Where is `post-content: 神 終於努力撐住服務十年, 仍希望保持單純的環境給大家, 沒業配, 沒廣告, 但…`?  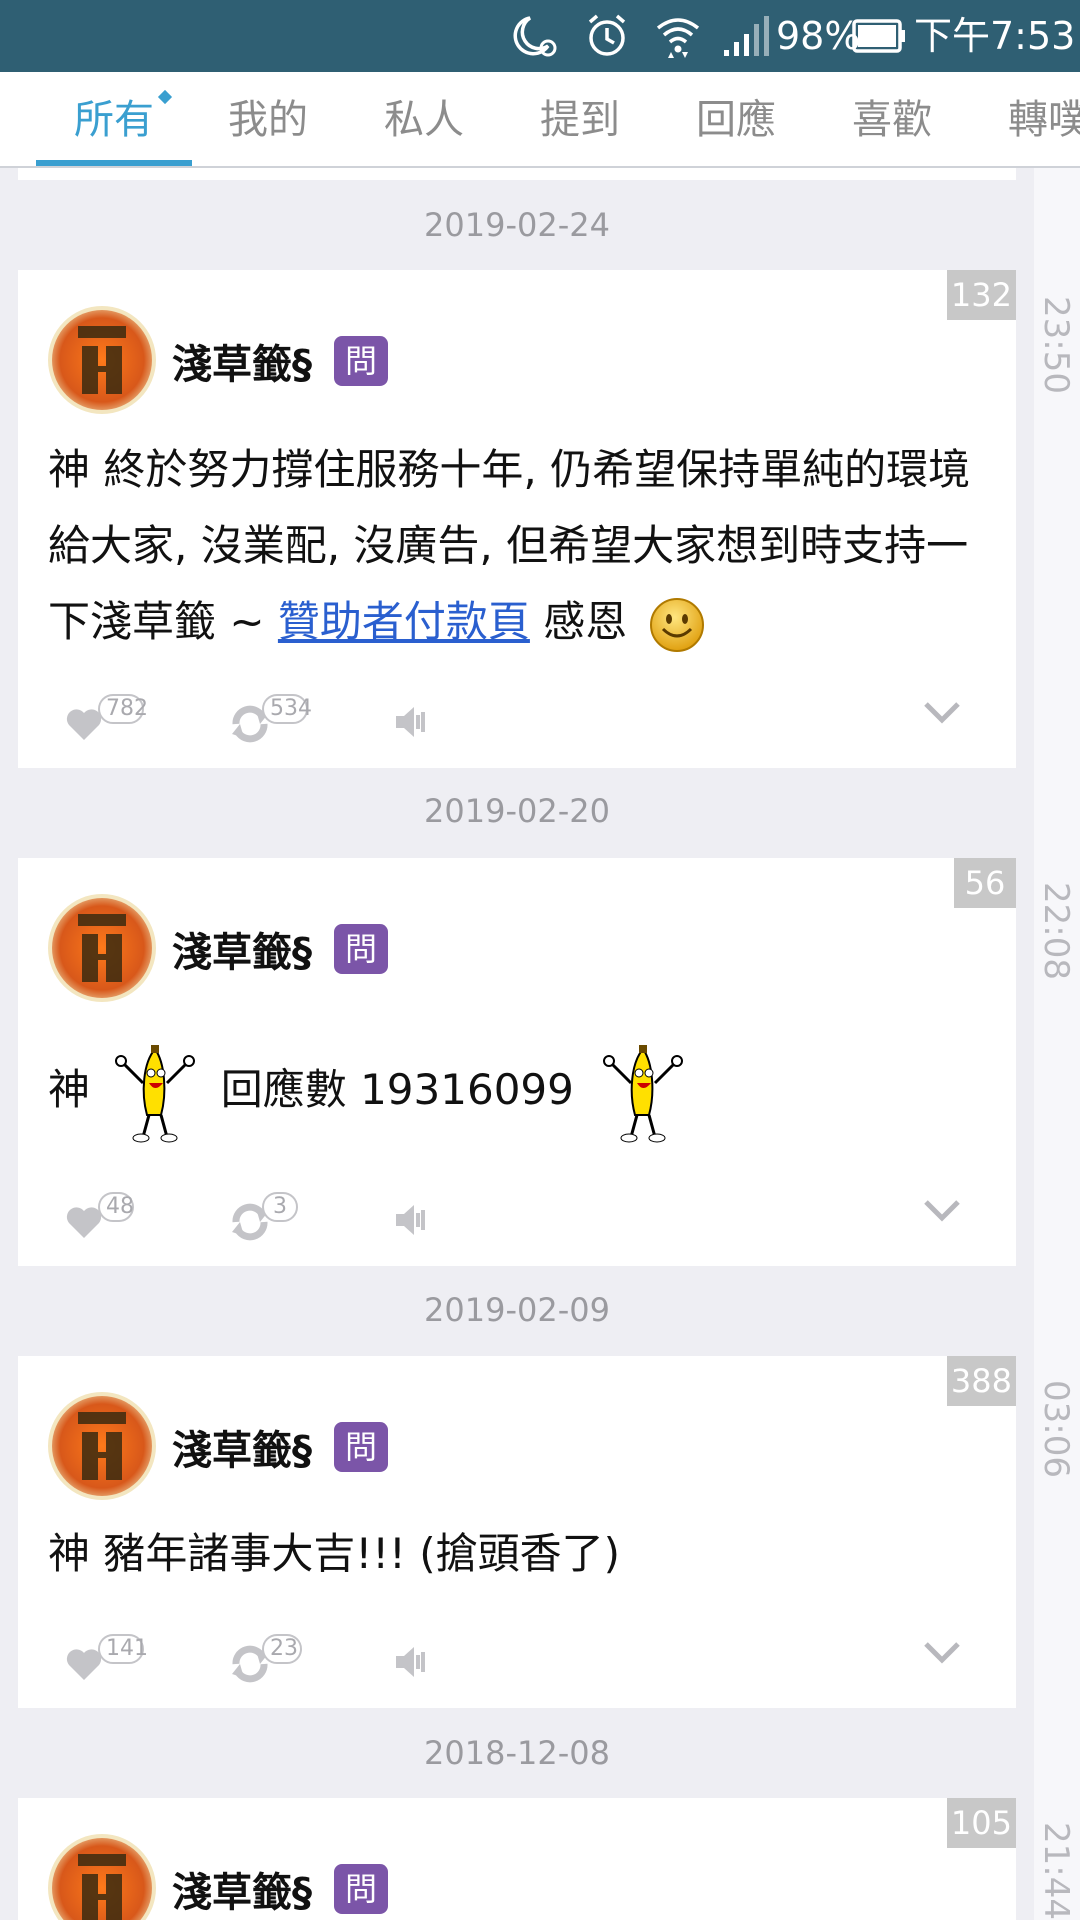 post-content: 神 終於努力撐住服務十年, 仍希望保持單純的環境給大家, 沒業配, 沒廣告, 但… is located at coordinates (528, 546).